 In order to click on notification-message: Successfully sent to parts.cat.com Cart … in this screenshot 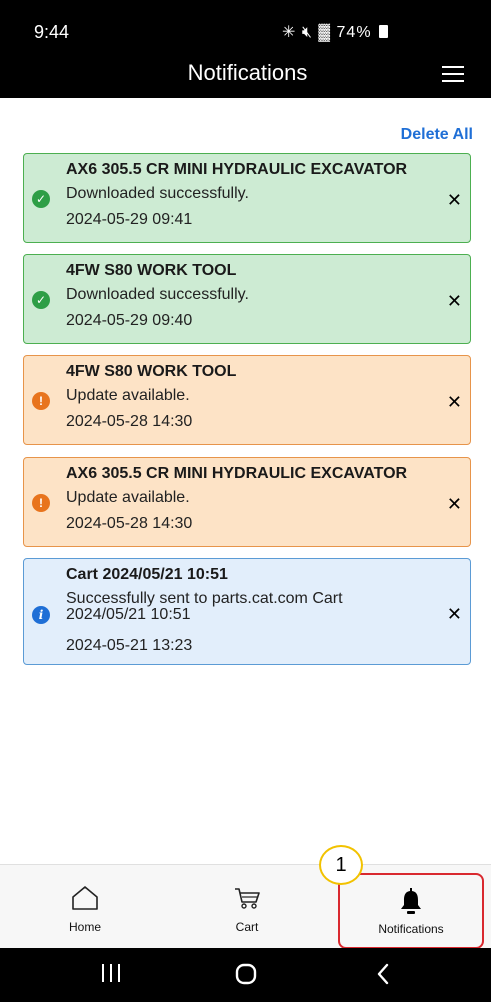, I will do `click(204, 606)`.